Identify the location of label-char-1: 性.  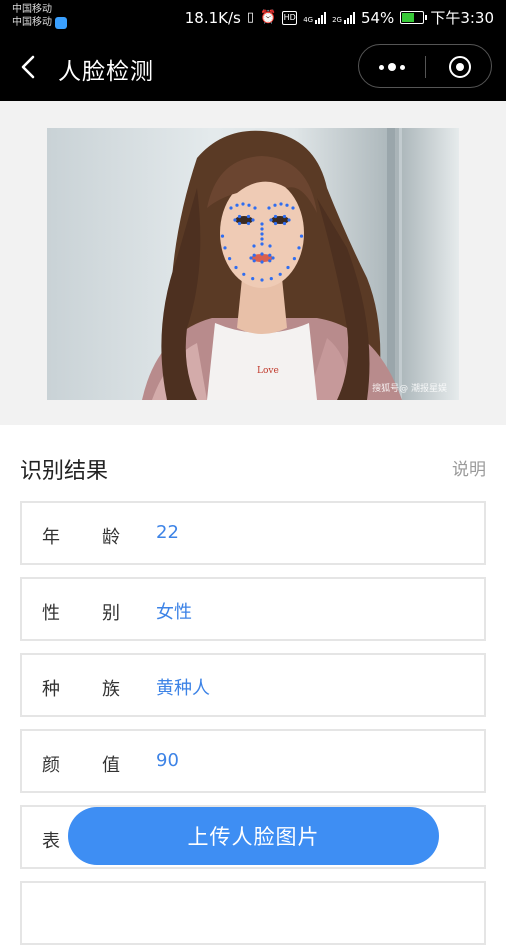
(51, 613).